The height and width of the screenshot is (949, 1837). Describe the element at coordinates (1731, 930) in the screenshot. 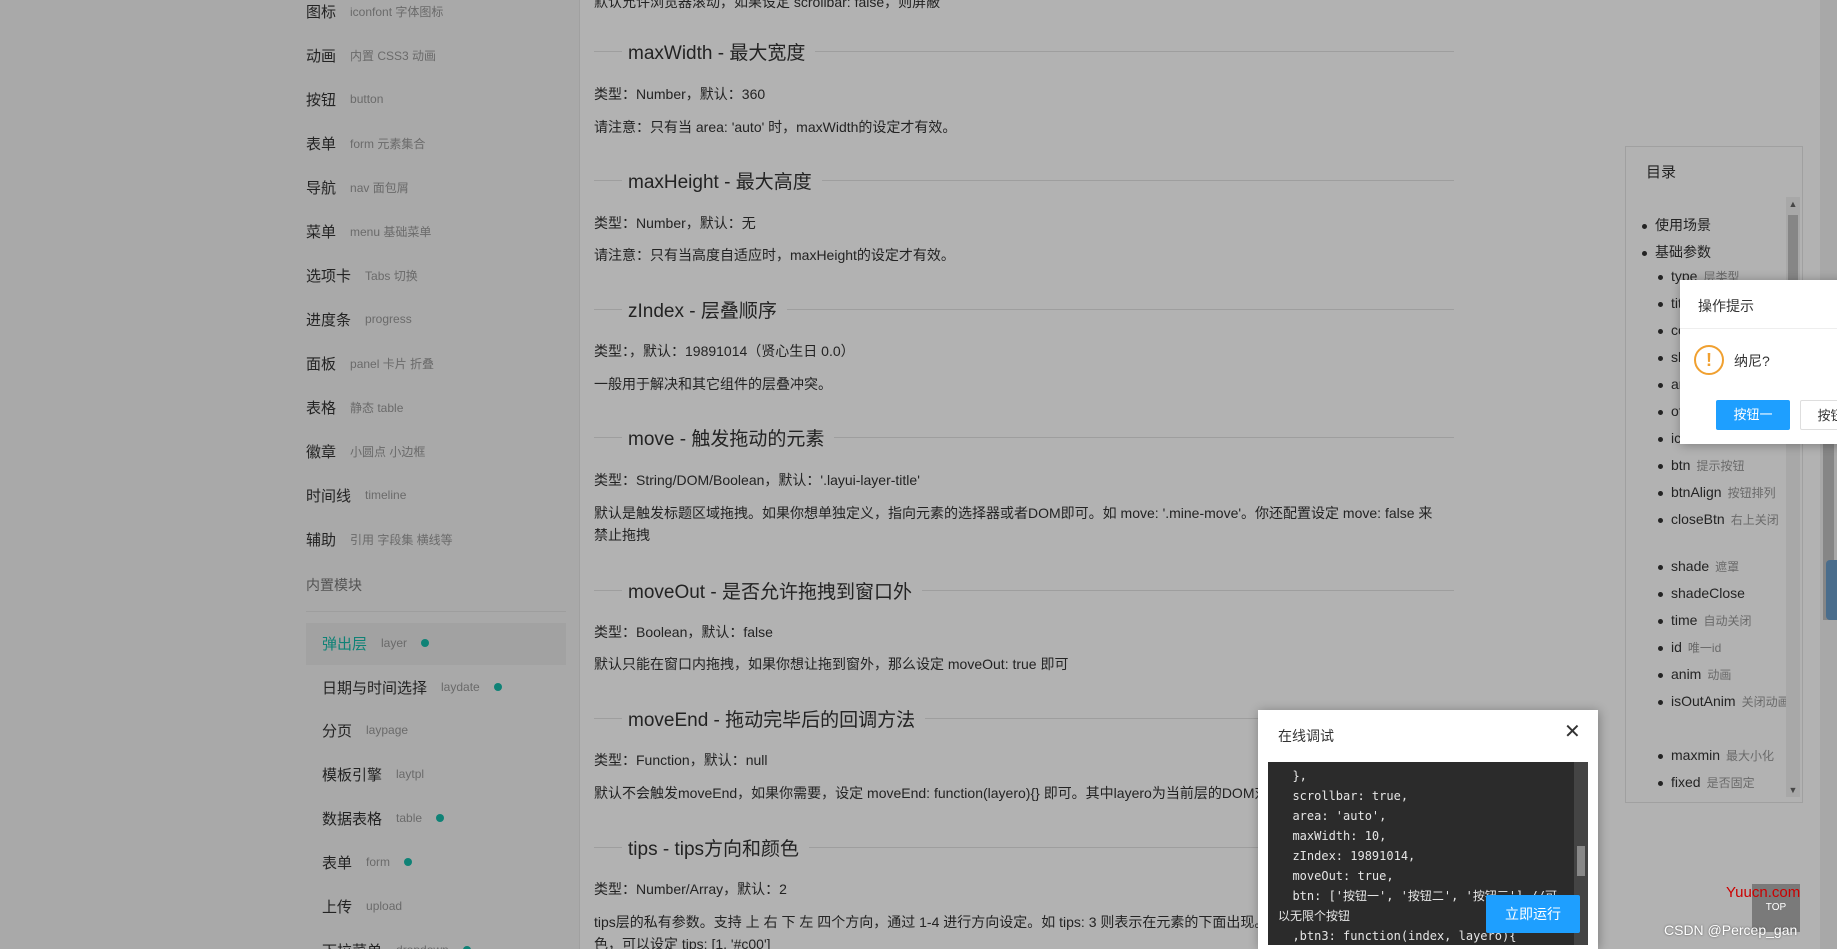

I see `author-watermark: CSDN @Percep_gan` at that location.